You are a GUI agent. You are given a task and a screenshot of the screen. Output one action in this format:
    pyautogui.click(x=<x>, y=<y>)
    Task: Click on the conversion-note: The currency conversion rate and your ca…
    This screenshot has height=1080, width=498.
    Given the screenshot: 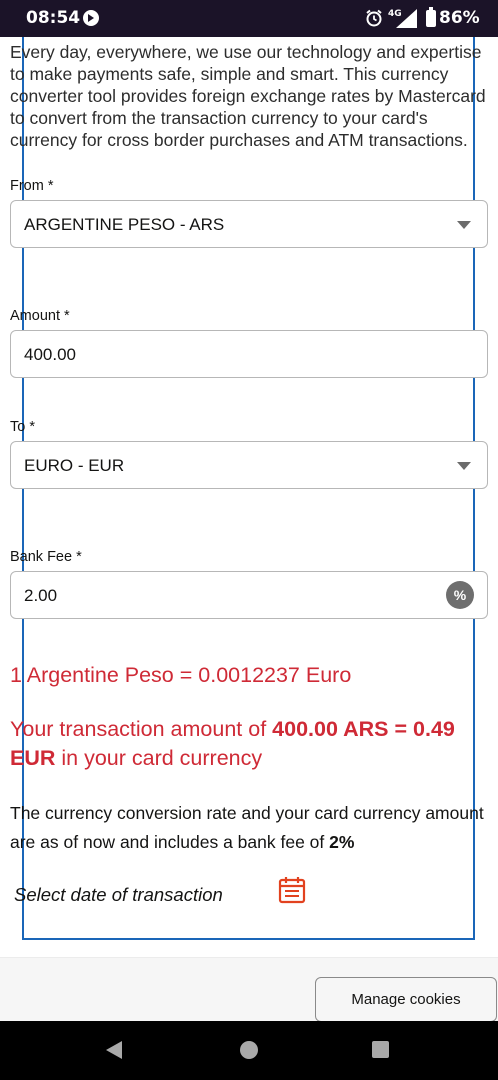 What is the action you would take?
    pyautogui.click(x=250, y=828)
    